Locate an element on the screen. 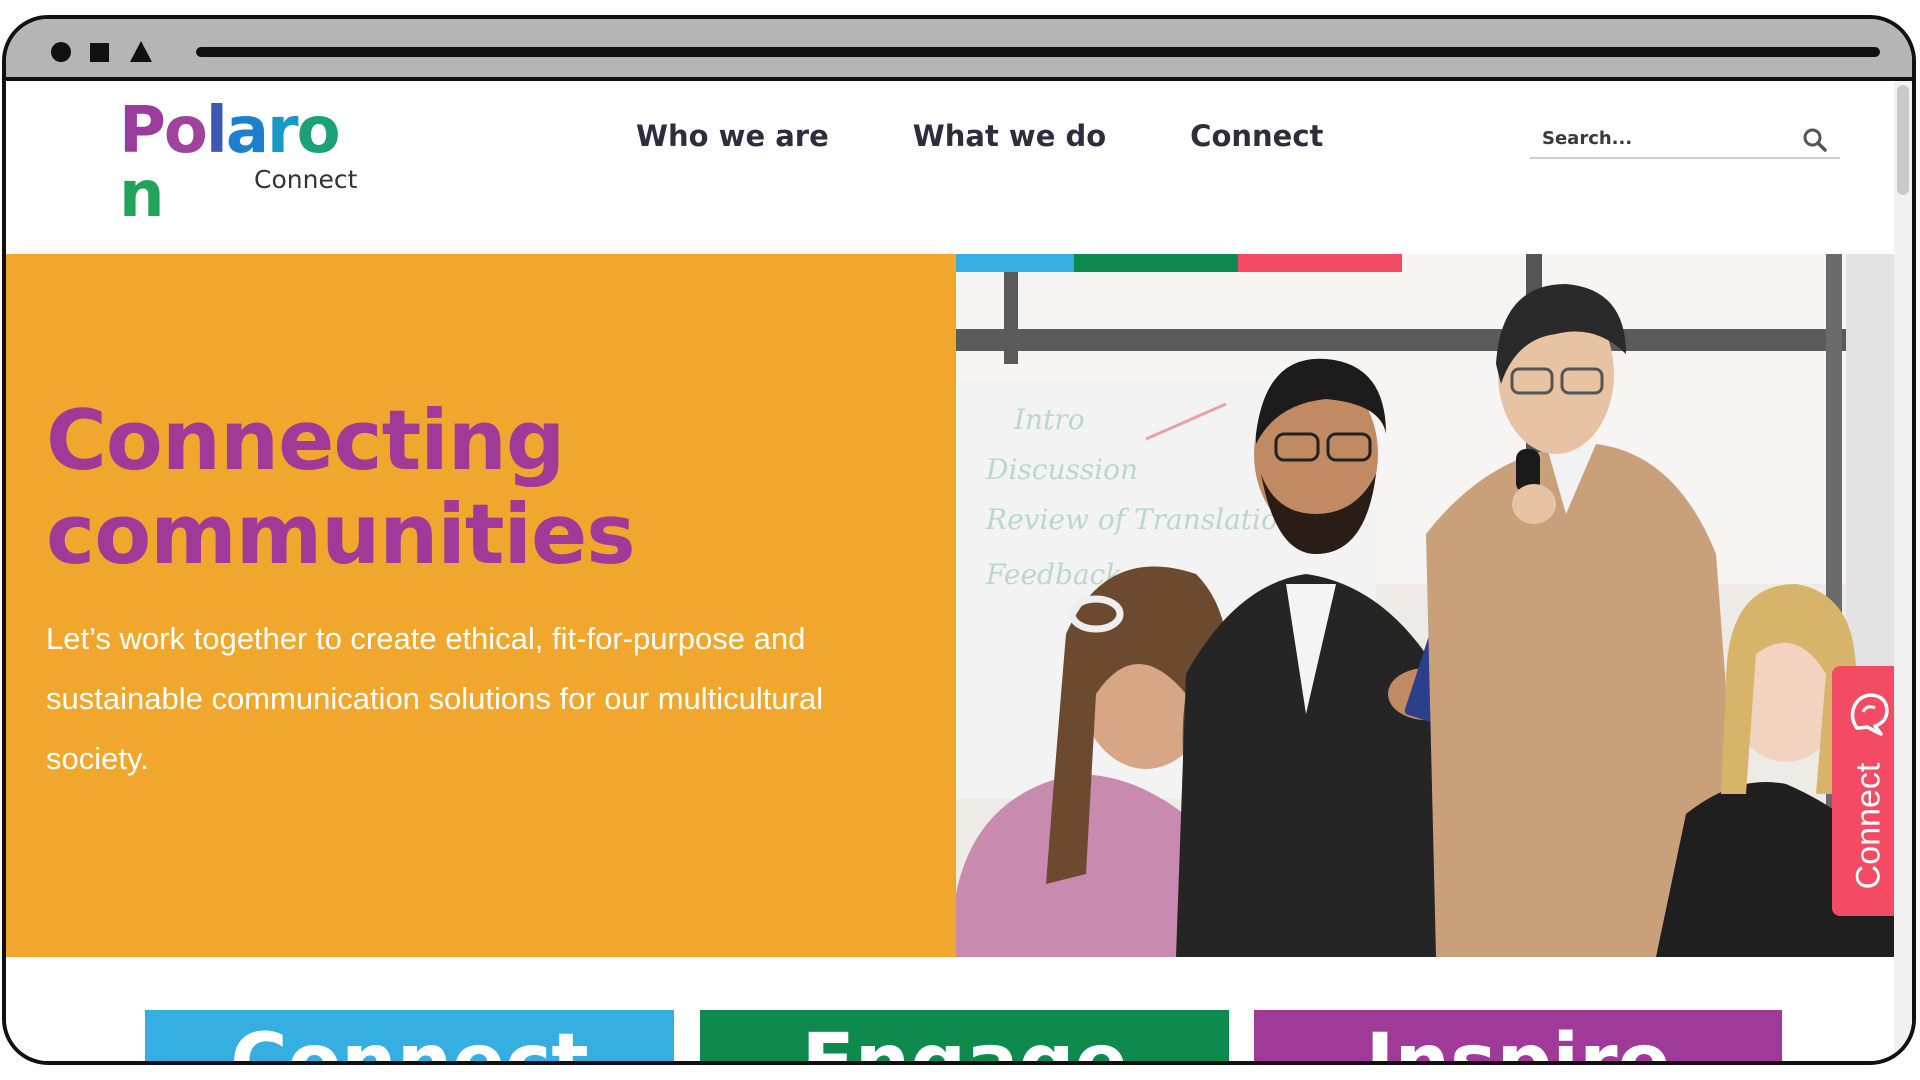 The height and width of the screenshot is (1080, 1920). nav-who-we-are: Who we are is located at coordinates (732, 136).